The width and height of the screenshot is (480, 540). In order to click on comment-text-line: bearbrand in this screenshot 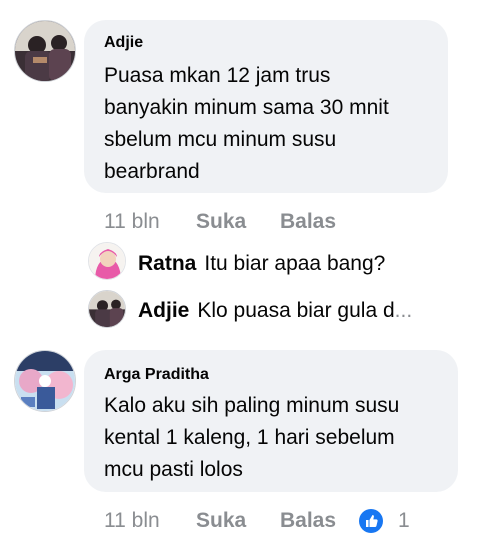, I will do `click(152, 171)`.